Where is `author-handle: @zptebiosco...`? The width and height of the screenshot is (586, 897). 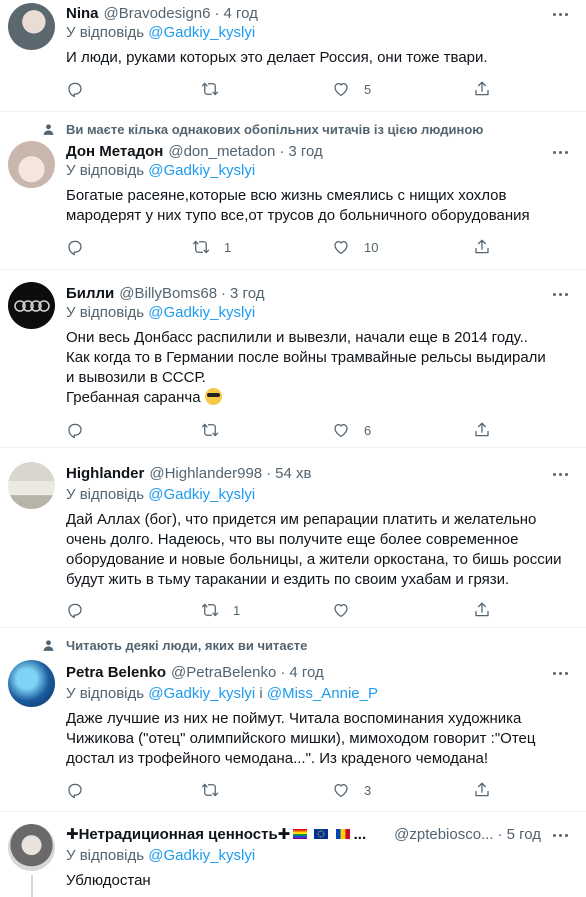 author-handle: @zptebiosco... is located at coordinates (443, 834).